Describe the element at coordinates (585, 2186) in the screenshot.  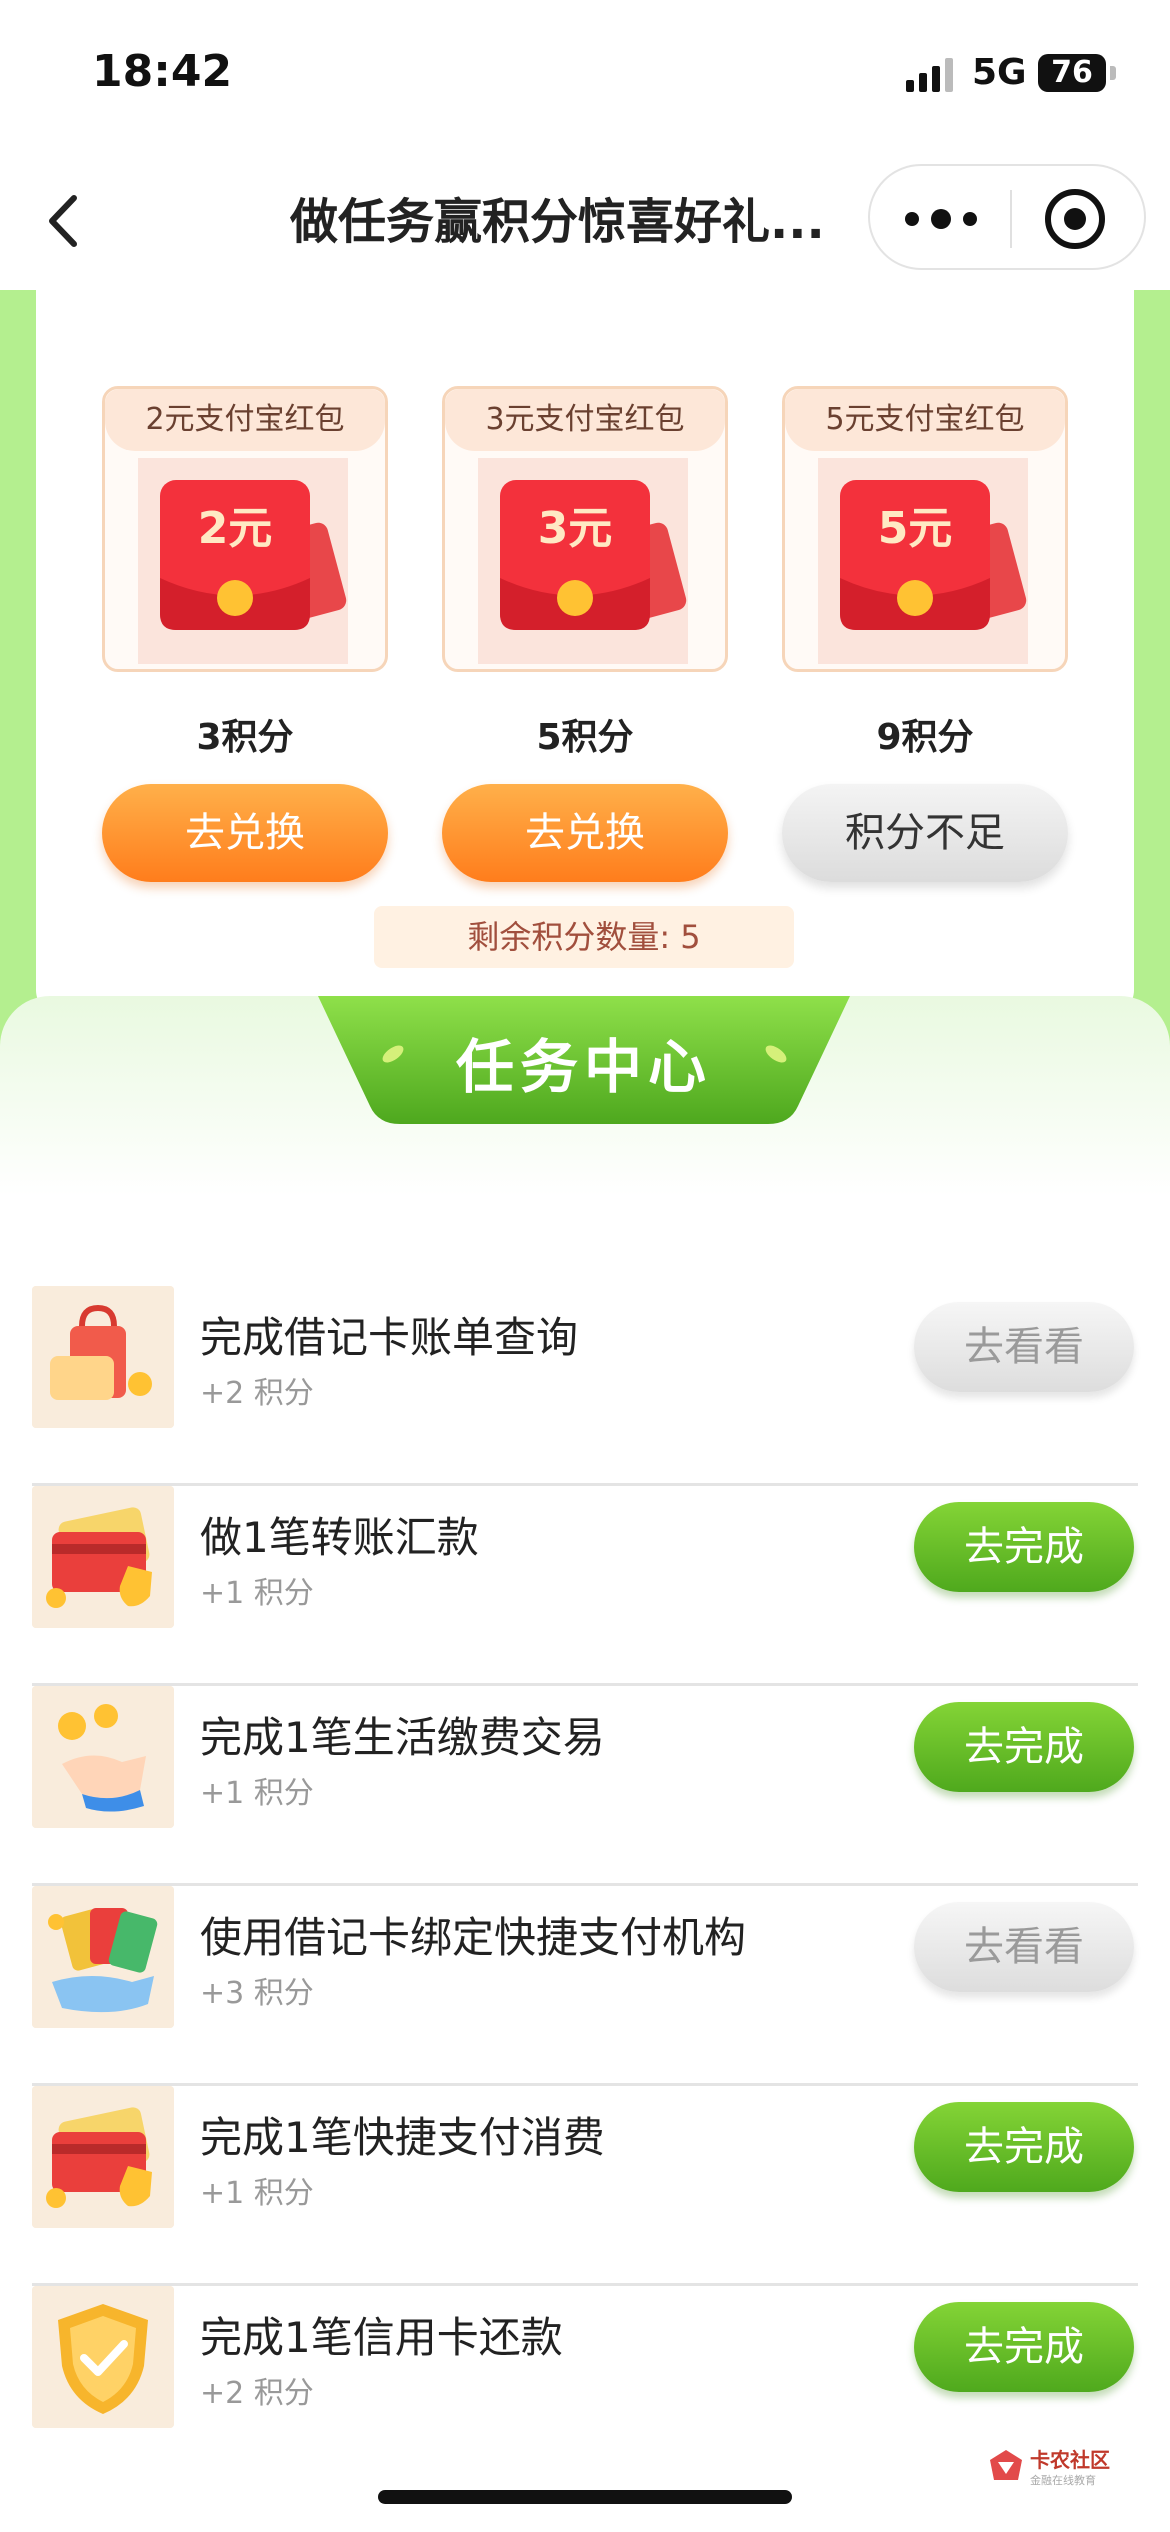
I see `task-row: 完成1笔快捷支付消费 +1 积分 去完成` at that location.